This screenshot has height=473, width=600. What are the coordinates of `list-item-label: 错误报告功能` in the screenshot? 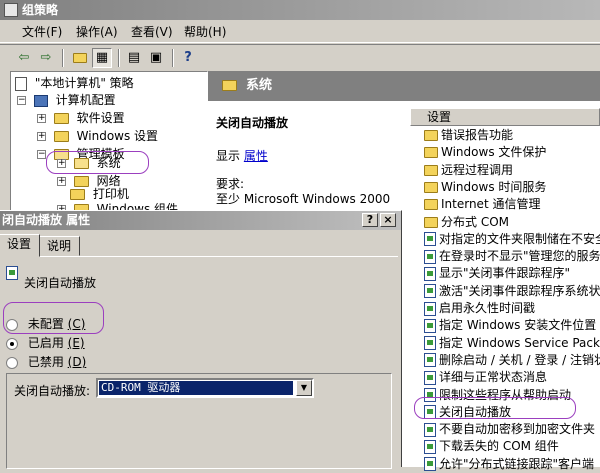 It's located at (477, 135).